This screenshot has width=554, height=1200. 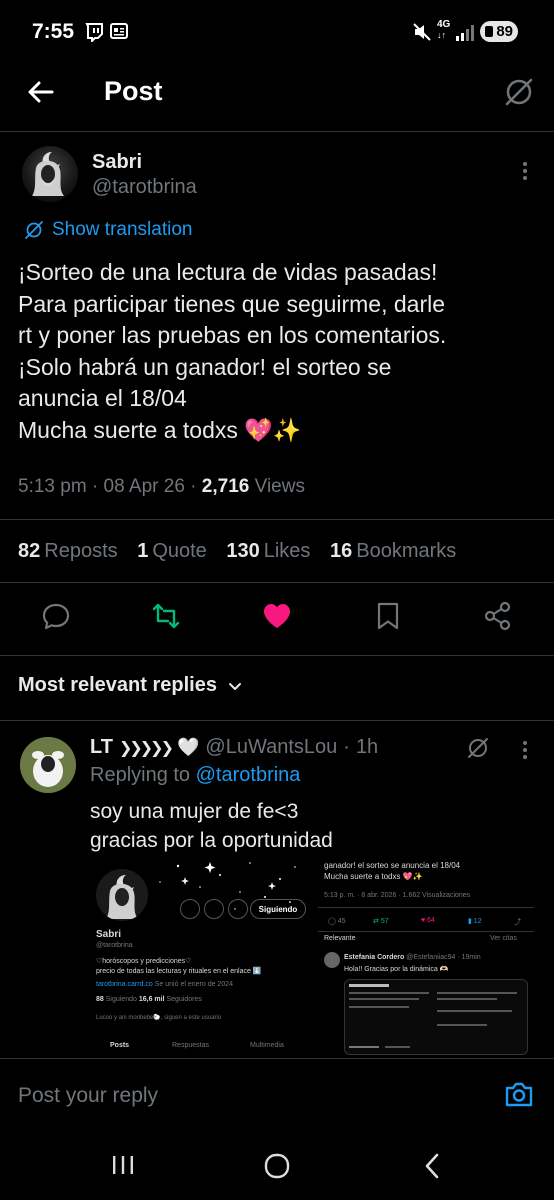 What do you see at coordinates (179, 551) in the screenshot?
I see `stat-quotes: 1 Quote` at bounding box center [179, 551].